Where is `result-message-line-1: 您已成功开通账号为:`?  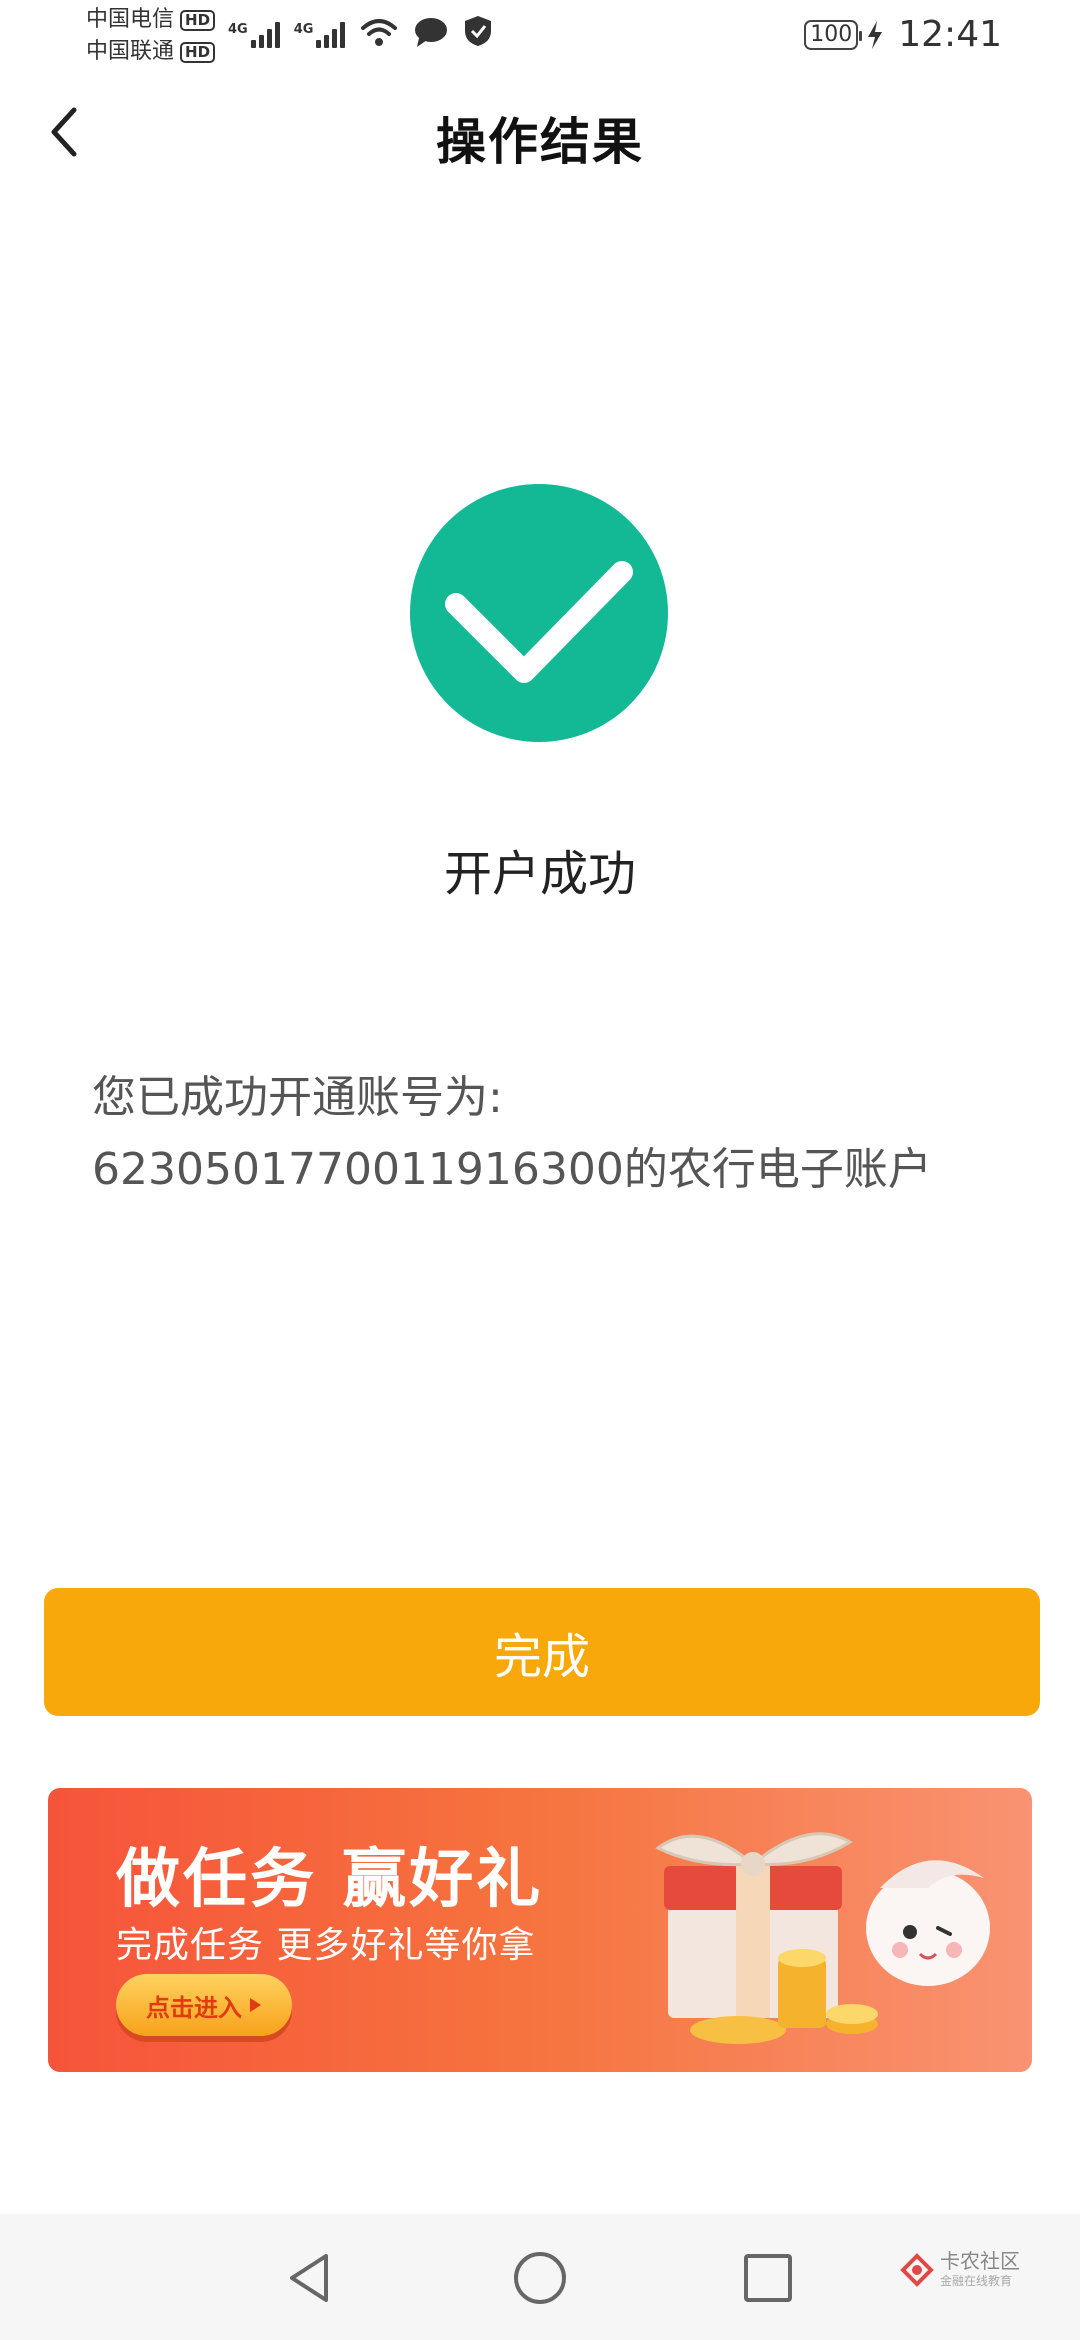
result-message-line-1: 您已成功开通账号为: is located at coordinates (297, 1097).